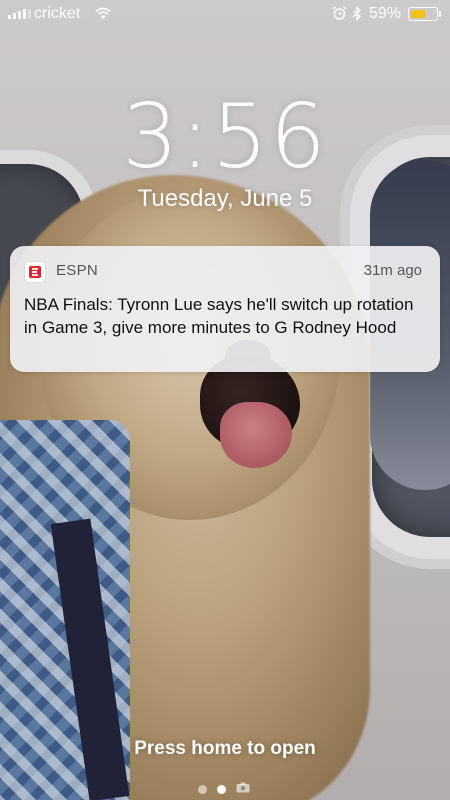  What do you see at coordinates (57, 13) in the screenshot?
I see `carrier-label: cricket` at bounding box center [57, 13].